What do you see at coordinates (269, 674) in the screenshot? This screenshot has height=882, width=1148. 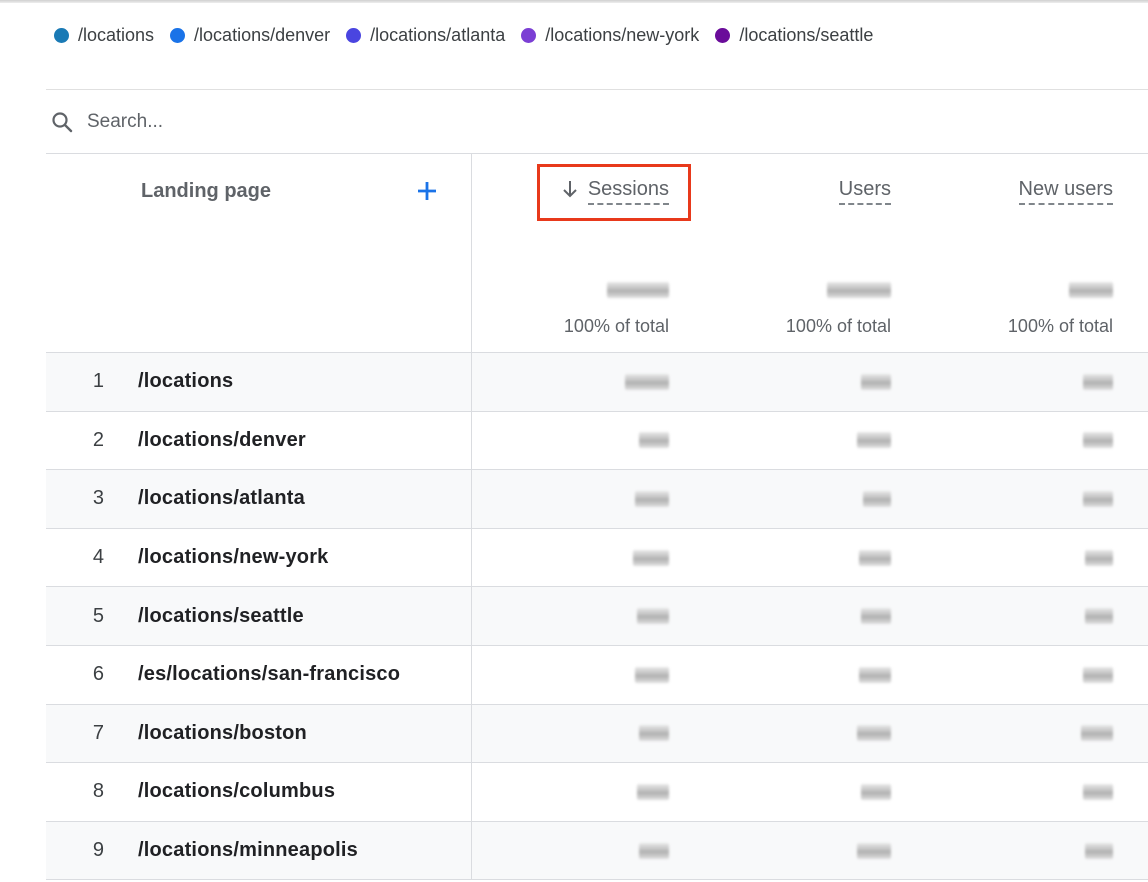 I see `landing-page-link: /es/locations/san-francisco` at bounding box center [269, 674].